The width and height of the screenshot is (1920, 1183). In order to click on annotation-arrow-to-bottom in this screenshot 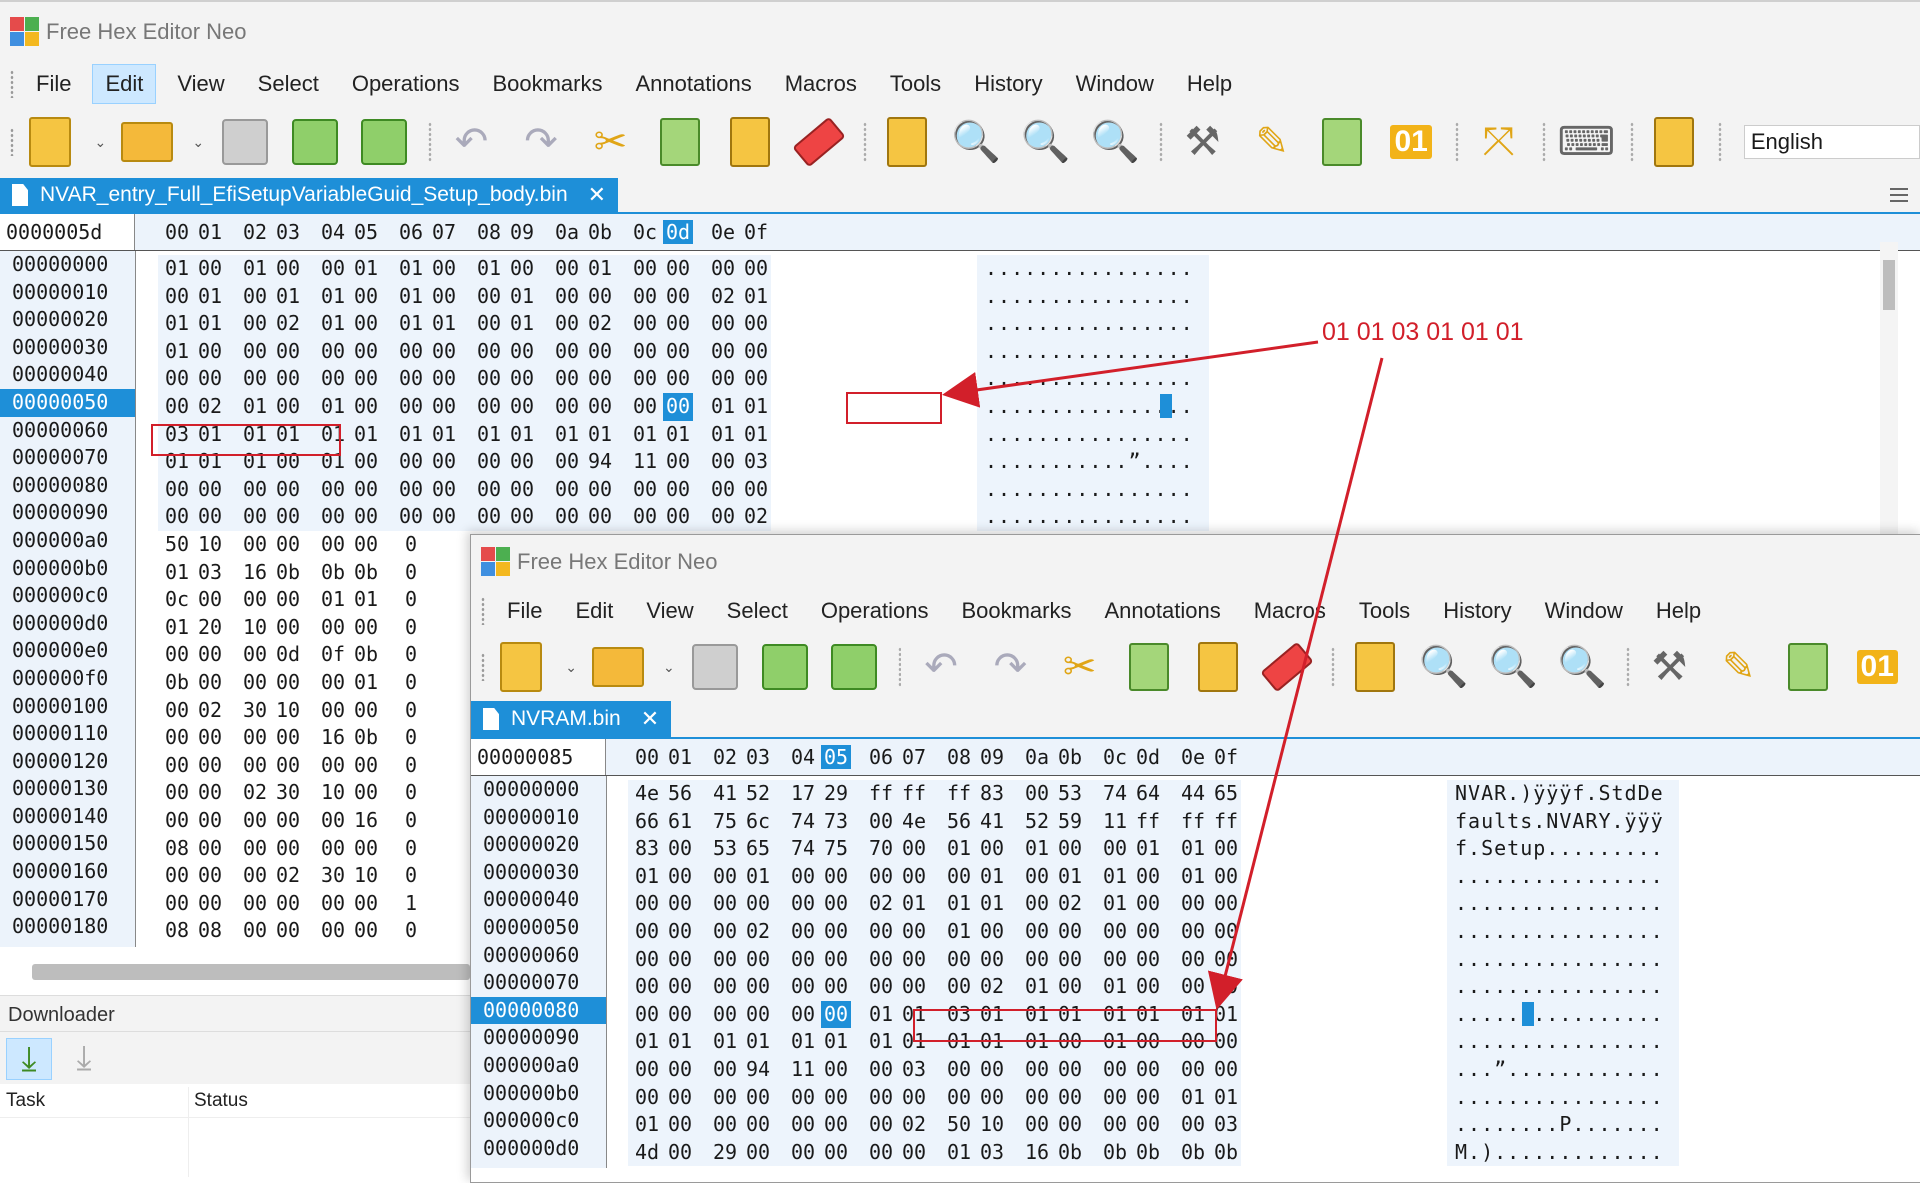, I will do `click(1295, 683)`.